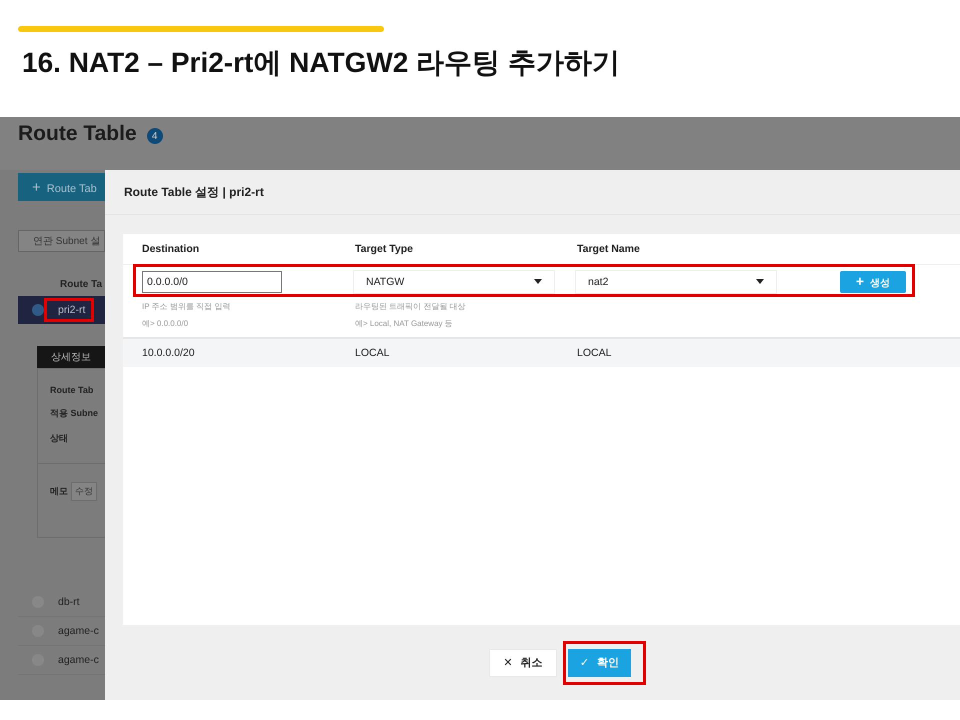 The height and width of the screenshot is (720, 960). What do you see at coordinates (59, 491) in the screenshot?
I see `memo-label: 메모` at bounding box center [59, 491].